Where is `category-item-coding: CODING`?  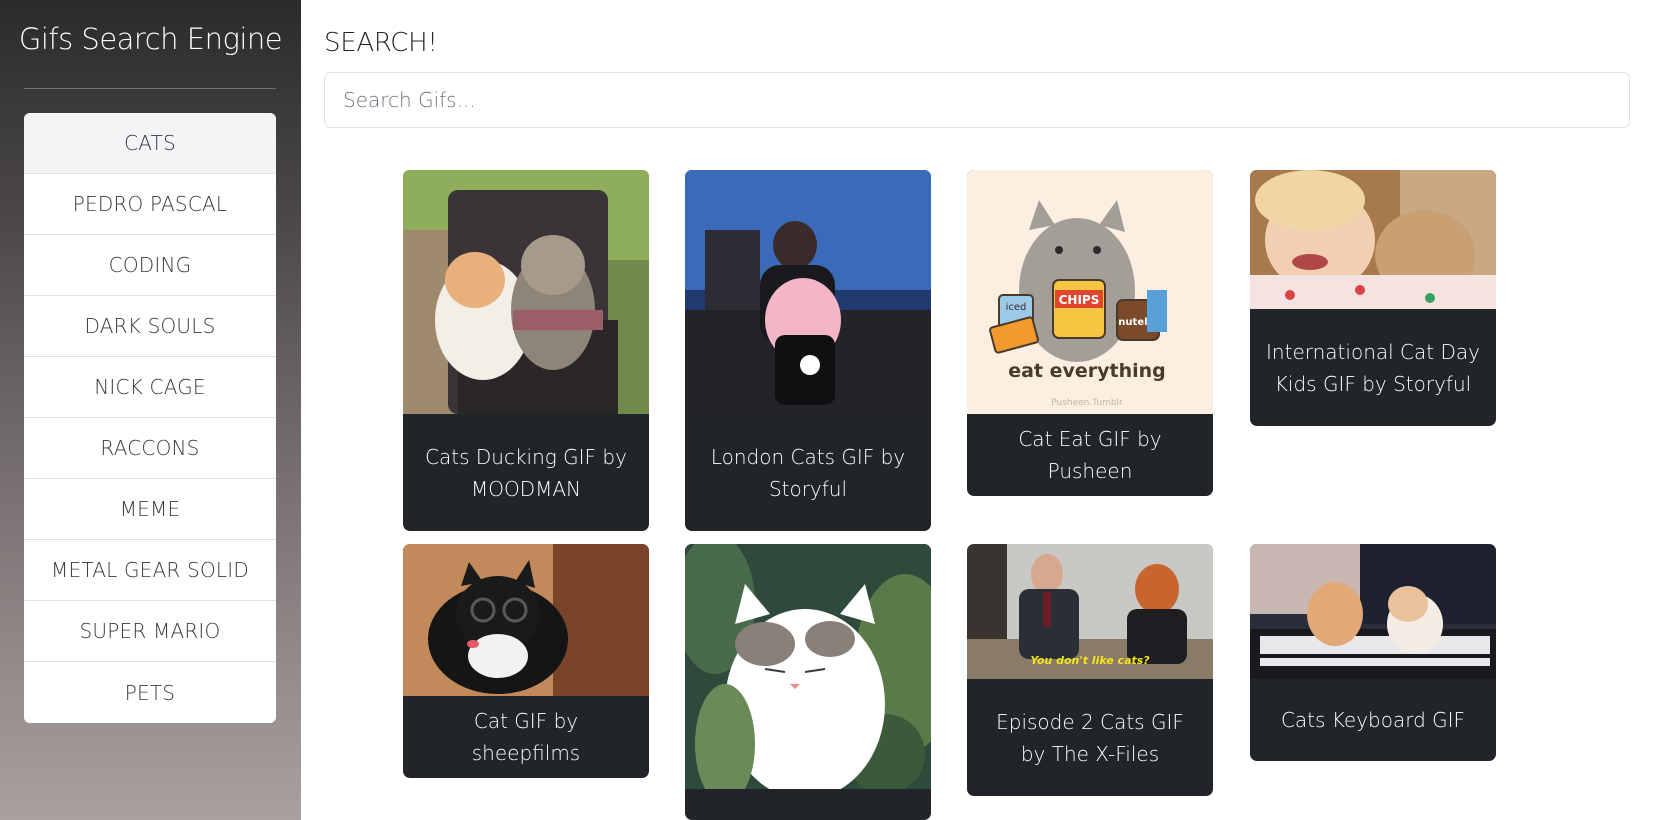
category-item-coding: CODING is located at coordinates (150, 265).